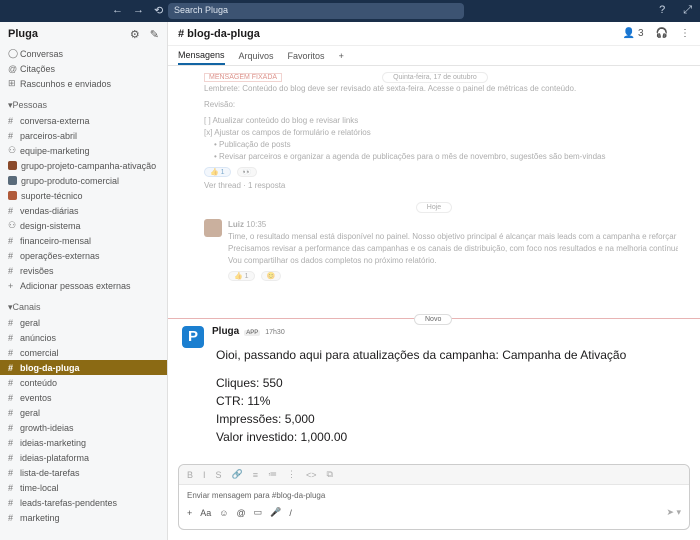  I want to click on sidebar-channel-blog-da-pluga: # blog-da-pluga, so click(83, 367).